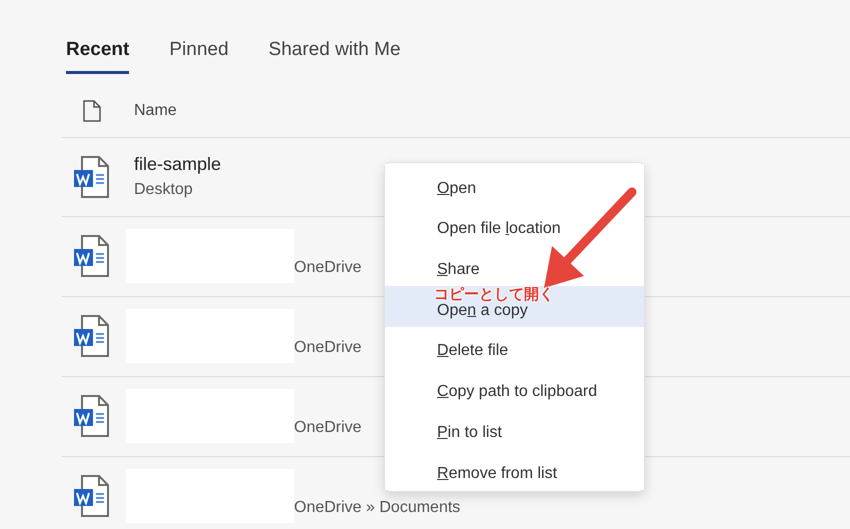 This screenshot has width=850, height=529. What do you see at coordinates (514, 347) in the screenshot?
I see `menu-item: Delete file` at bounding box center [514, 347].